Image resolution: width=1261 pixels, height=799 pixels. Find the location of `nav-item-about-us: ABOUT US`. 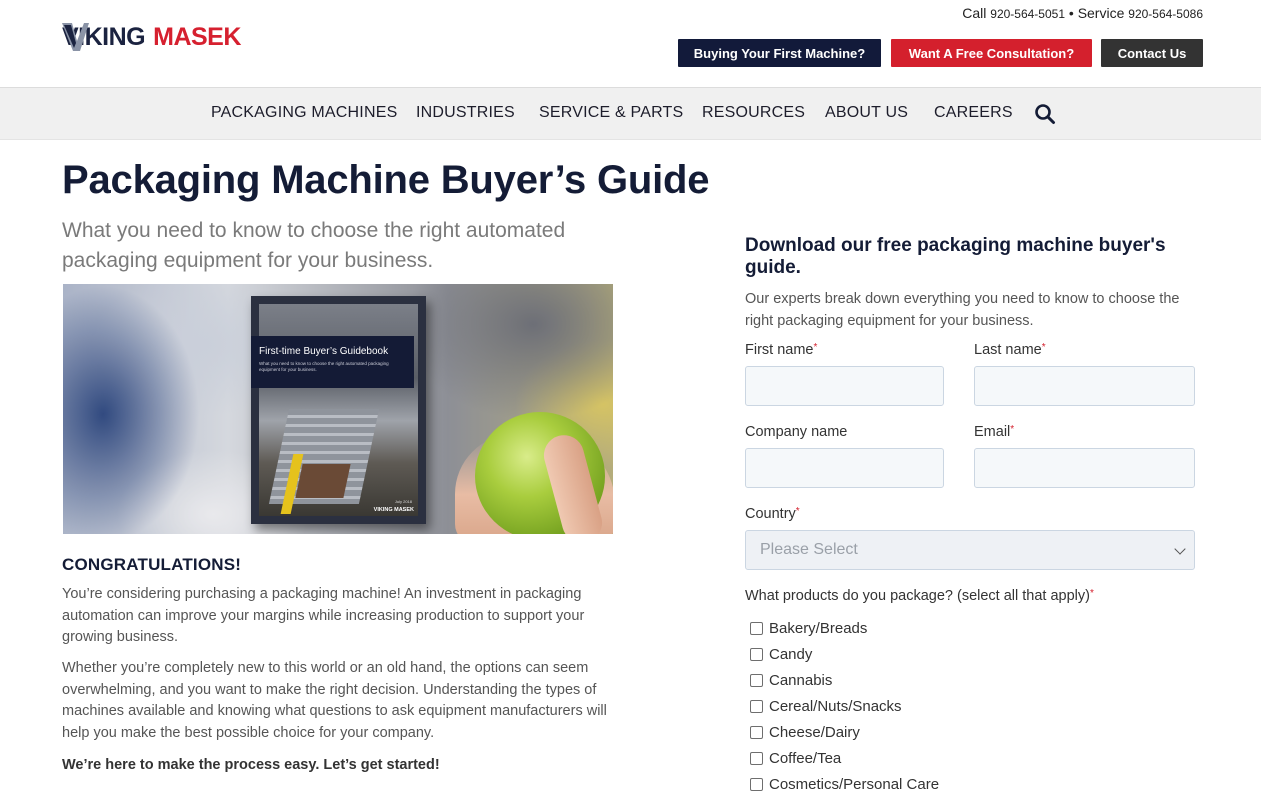

nav-item-about-us: ABOUT US is located at coordinates (866, 114).